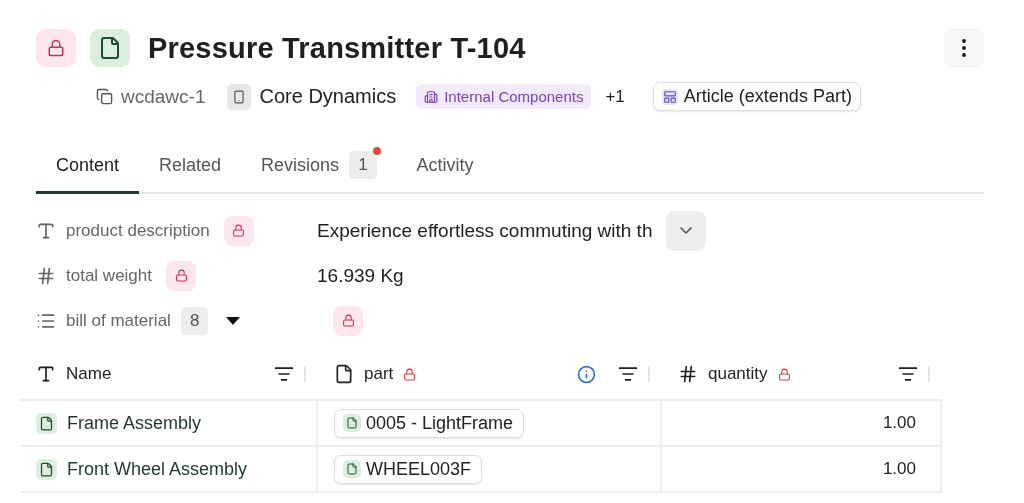  I want to click on more-options-icon, so click(964, 48).